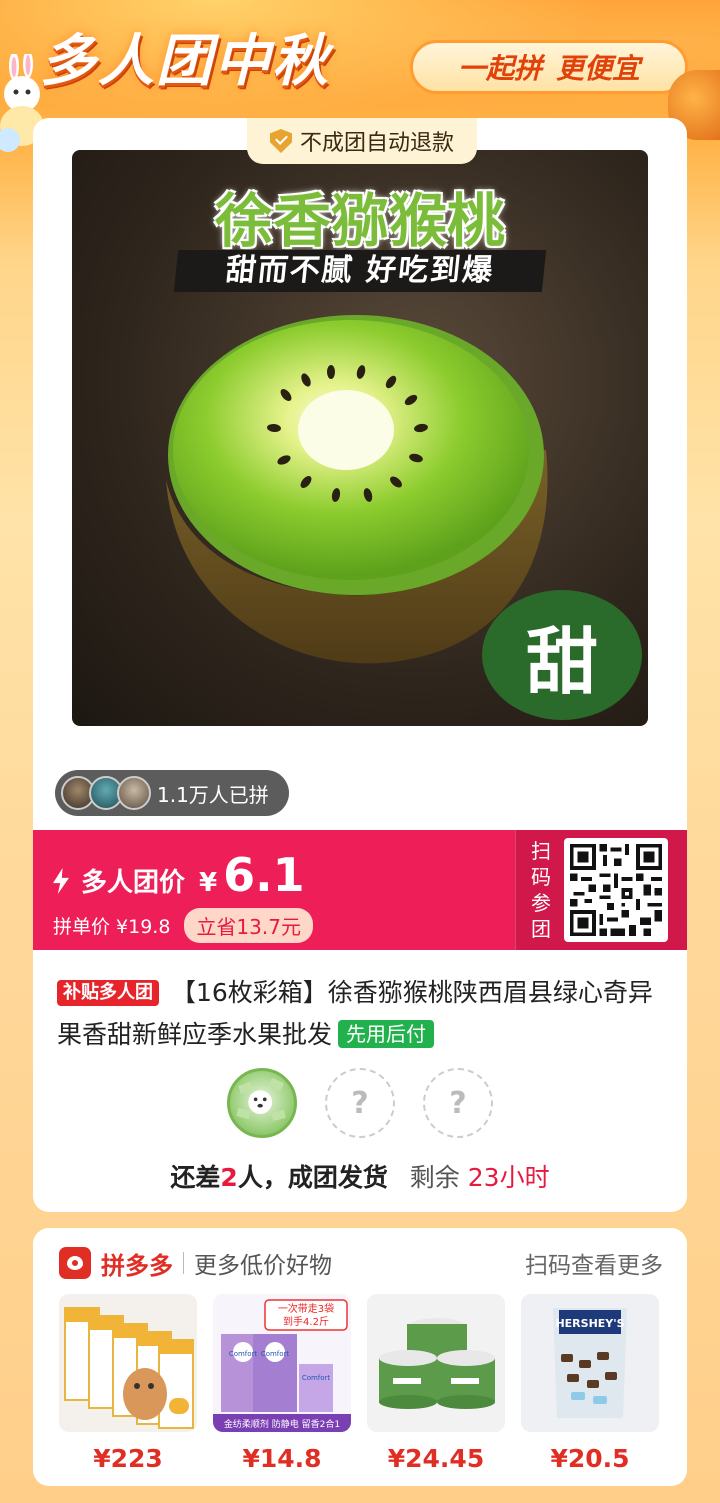  Describe the element at coordinates (616, 890) in the screenshot. I see `qr-code-icon` at that location.